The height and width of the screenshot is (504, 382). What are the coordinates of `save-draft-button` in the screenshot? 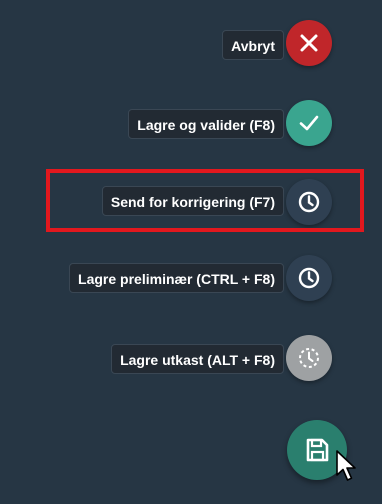 It's located at (309, 358).